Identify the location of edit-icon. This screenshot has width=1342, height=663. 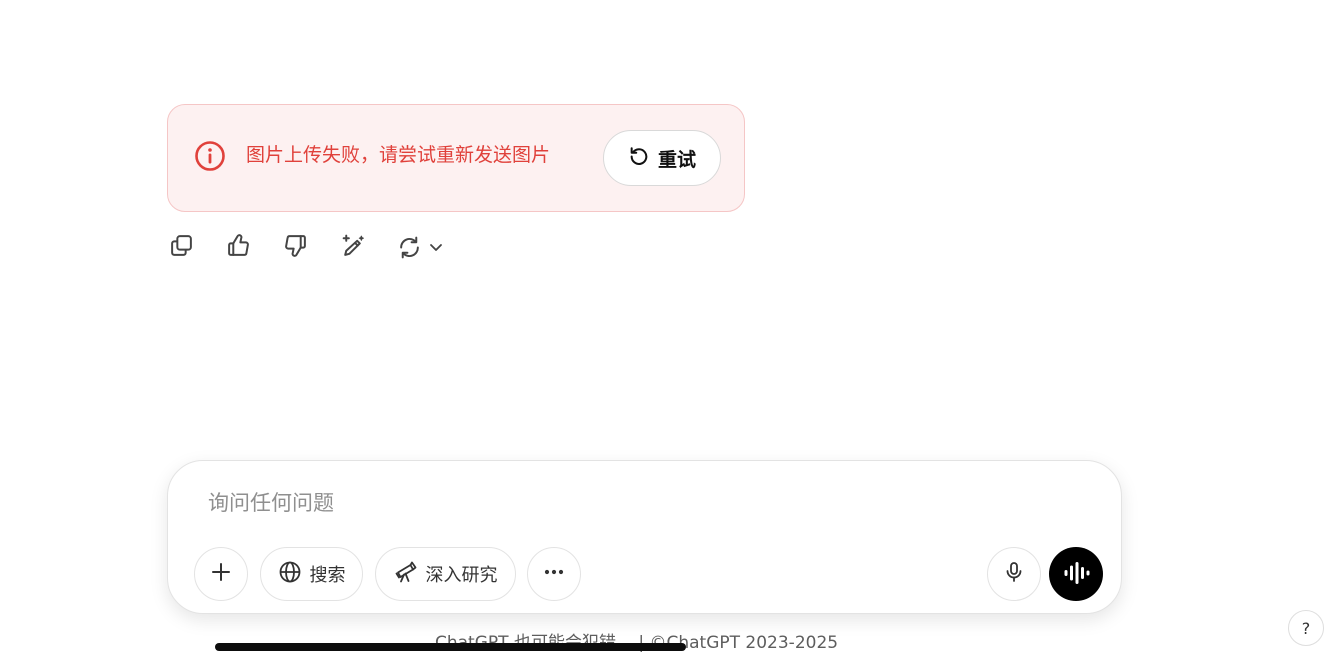
(352, 247).